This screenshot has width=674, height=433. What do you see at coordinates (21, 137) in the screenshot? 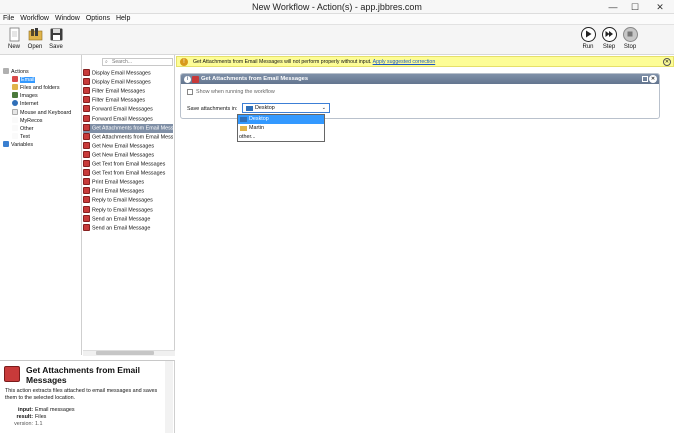
I see `tree-item-text: Text` at bounding box center [21, 137].